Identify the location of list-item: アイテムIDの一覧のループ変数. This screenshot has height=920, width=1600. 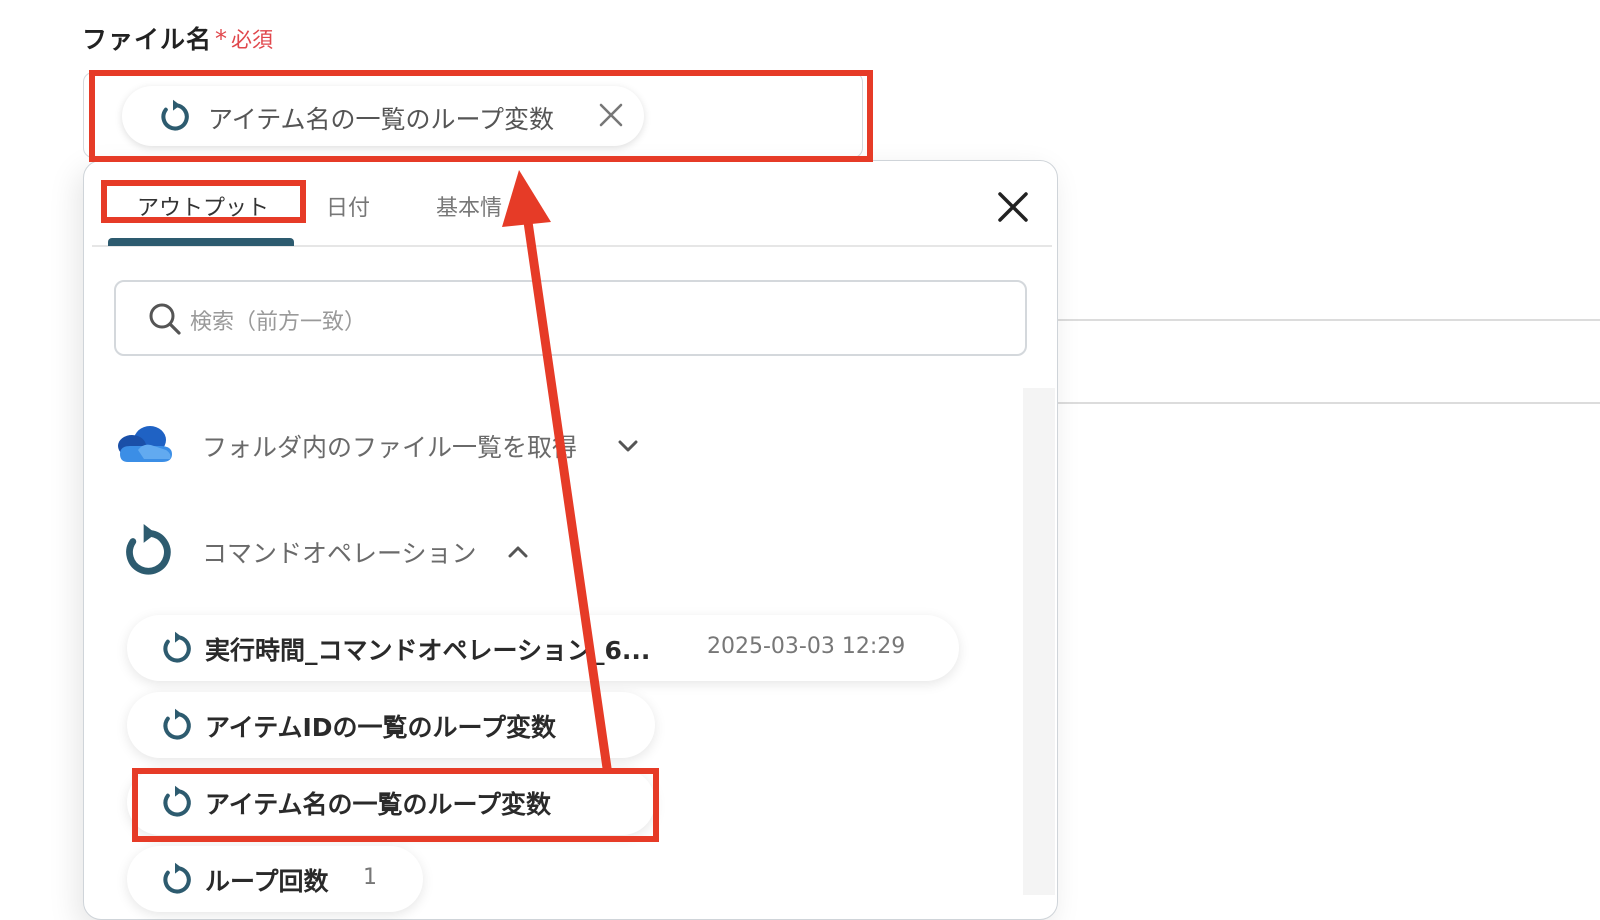
(391, 725).